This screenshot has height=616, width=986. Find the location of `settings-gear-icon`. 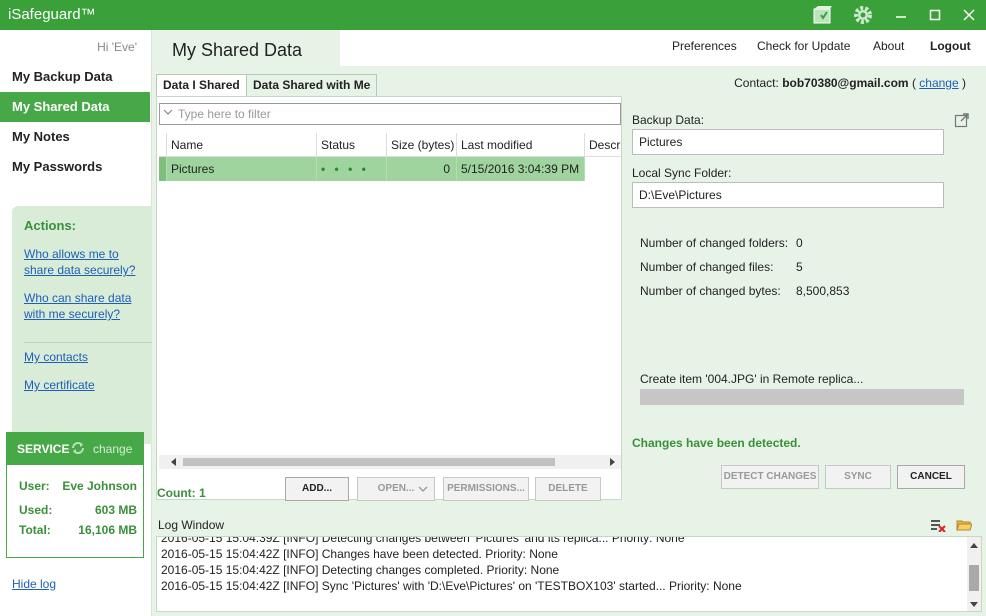

settings-gear-icon is located at coordinates (863, 15).